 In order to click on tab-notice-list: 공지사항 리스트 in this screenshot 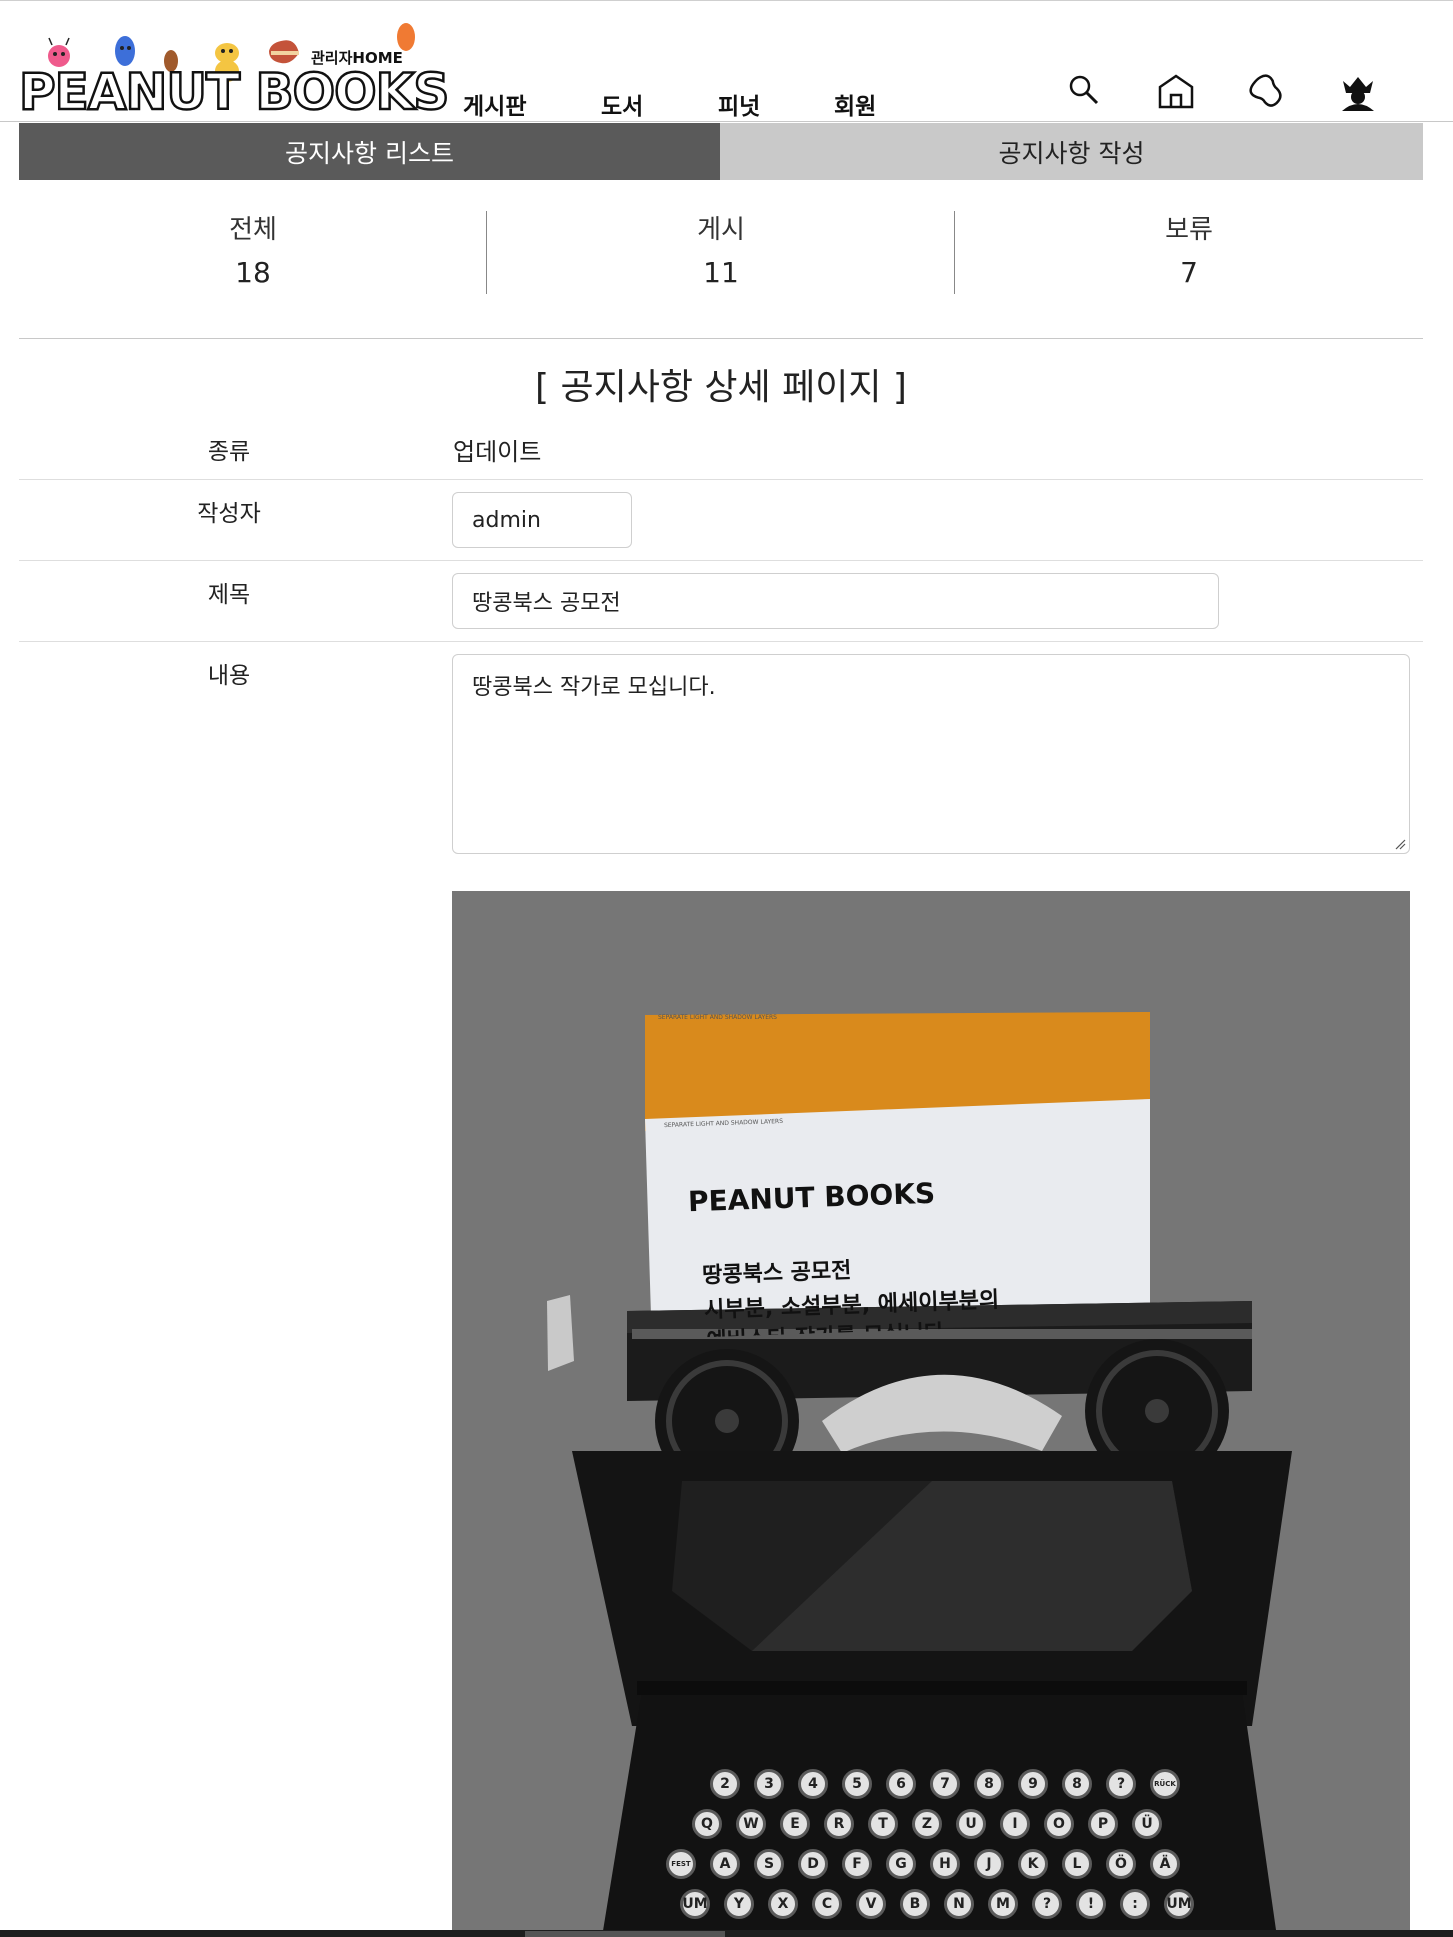, I will do `click(369, 151)`.